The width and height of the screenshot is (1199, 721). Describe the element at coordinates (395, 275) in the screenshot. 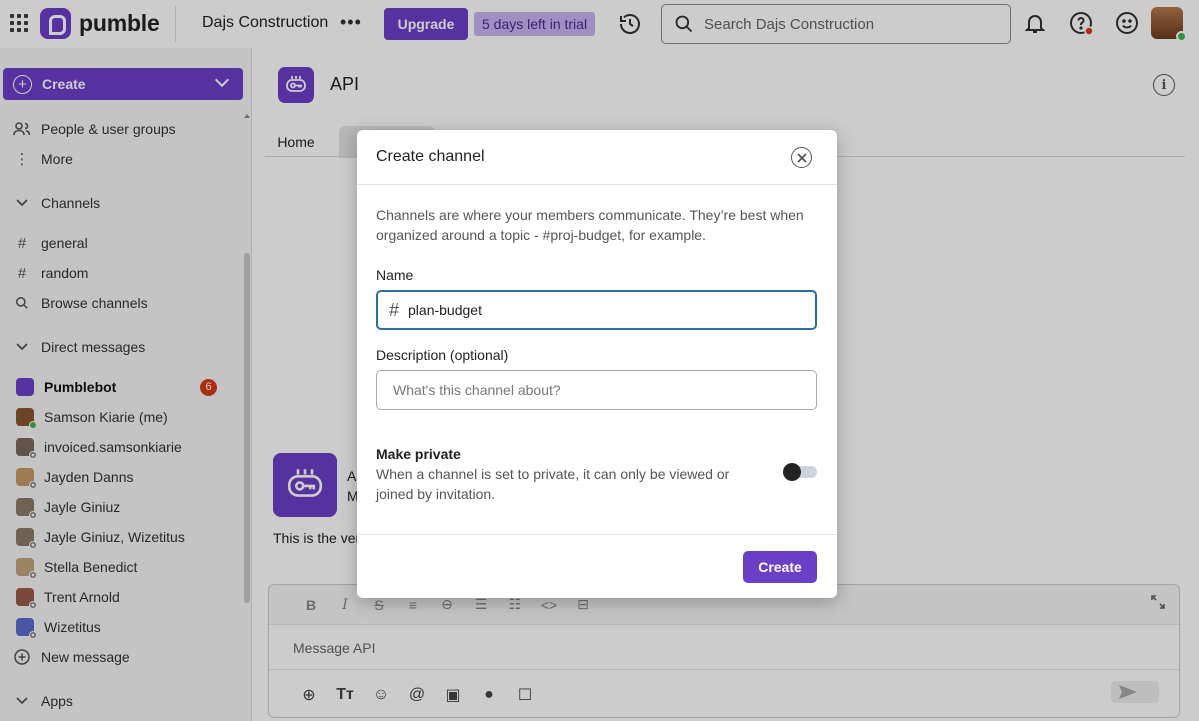

I see `name-label: Name` at that location.